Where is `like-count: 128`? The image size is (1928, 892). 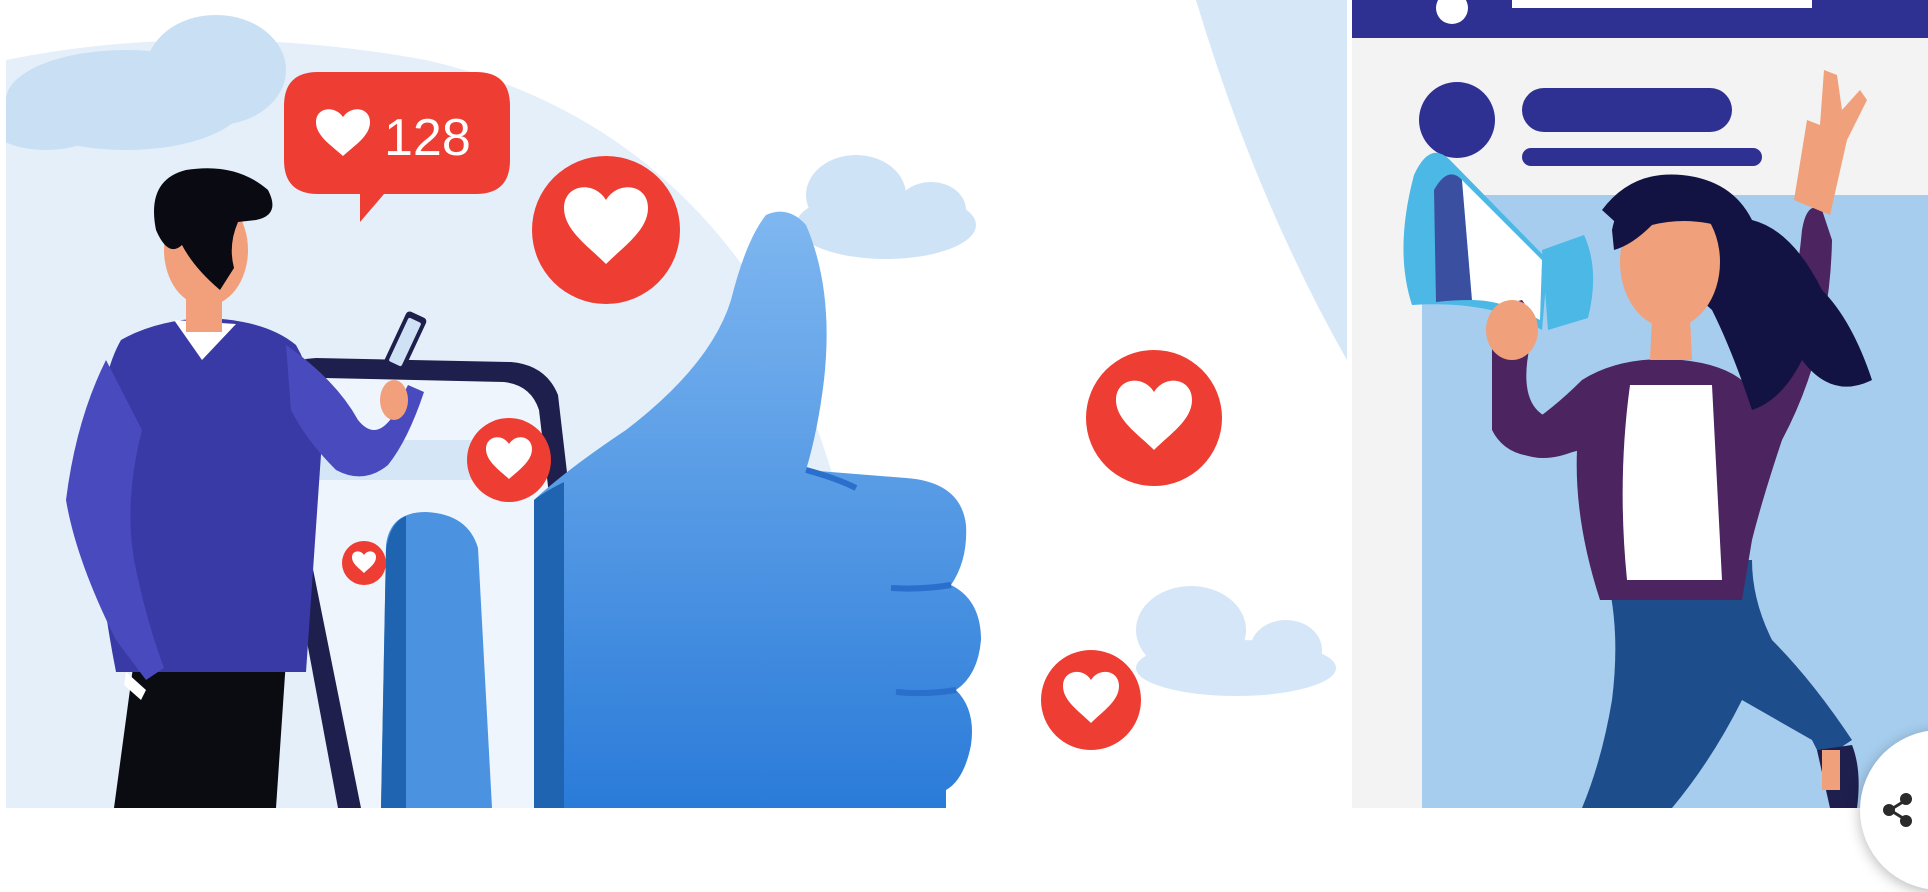 like-count: 128 is located at coordinates (427, 138).